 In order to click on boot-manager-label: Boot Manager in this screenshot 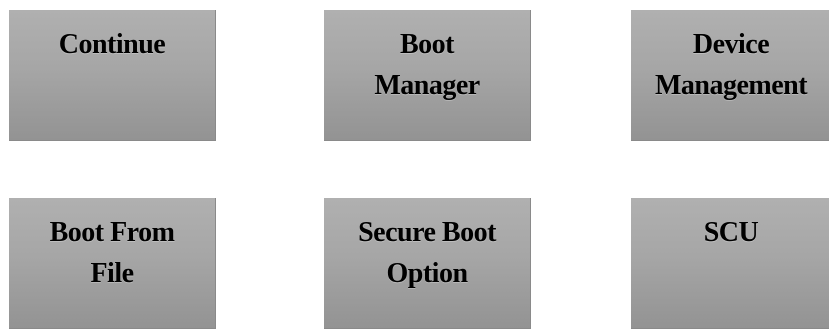, I will do `click(427, 65)`.